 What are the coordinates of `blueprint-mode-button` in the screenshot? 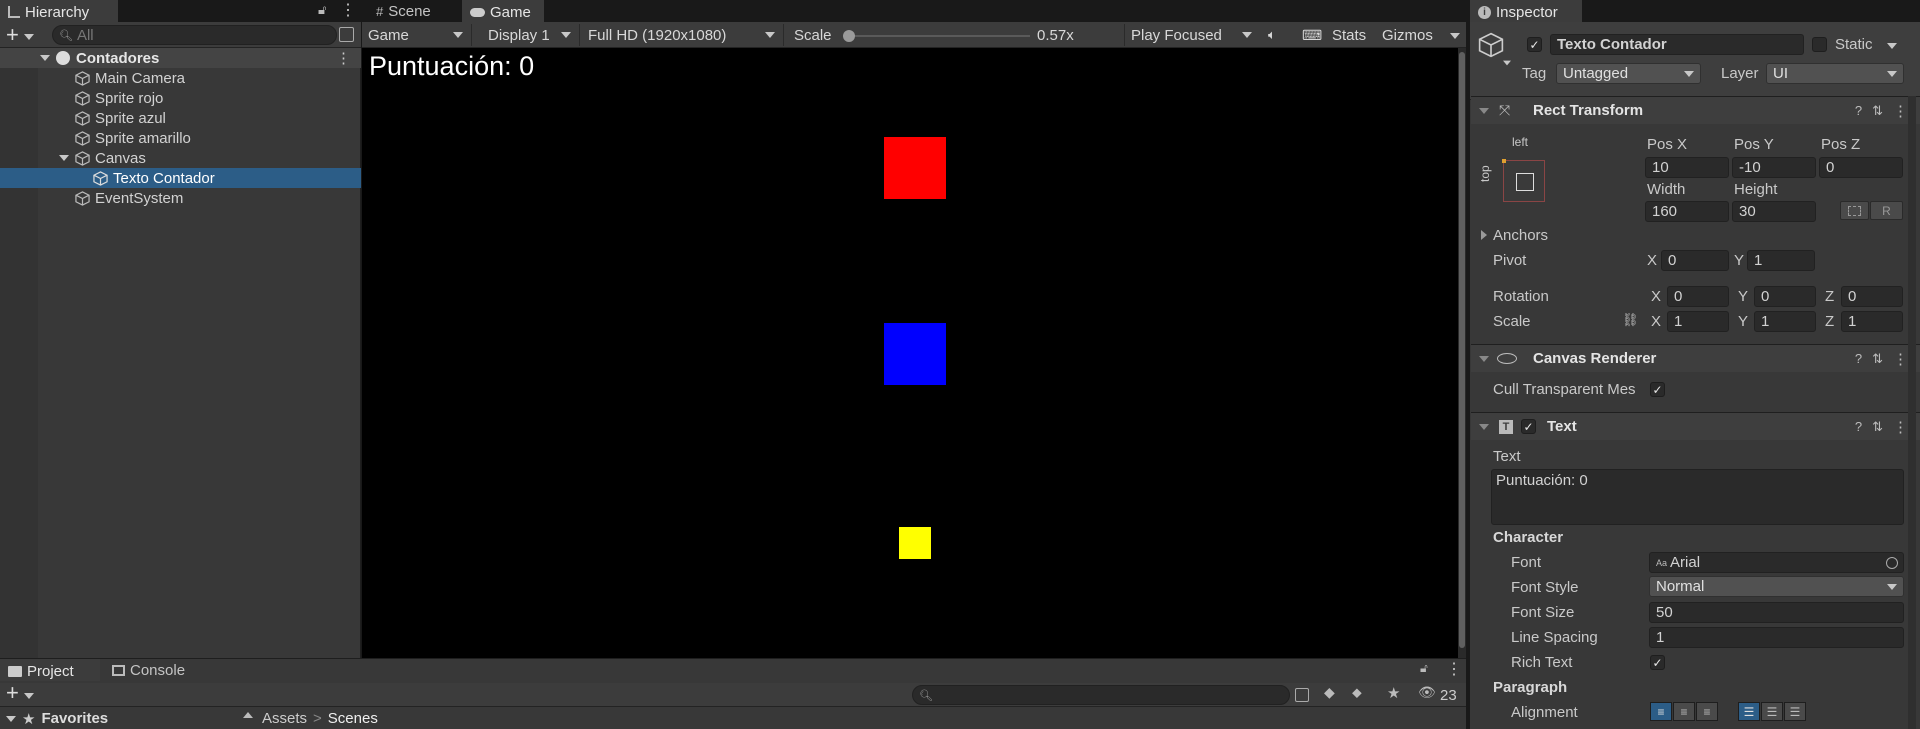 It's located at (1854, 210).